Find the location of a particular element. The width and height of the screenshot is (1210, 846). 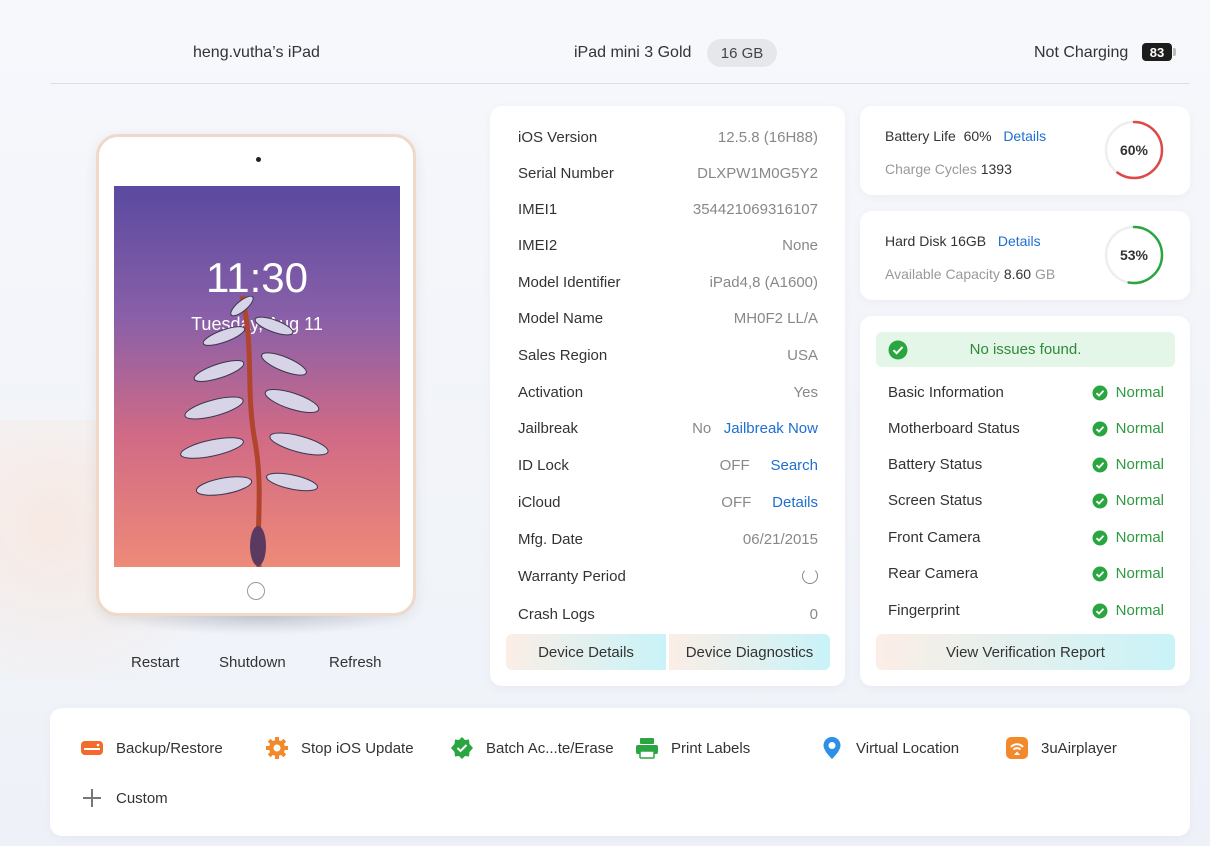

diagnostic-row: Motherboard Status Normal is located at coordinates (1026, 431).